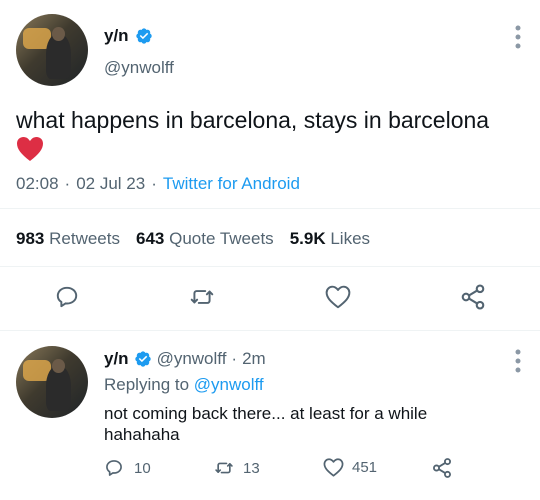 The width and height of the screenshot is (540, 500). What do you see at coordinates (254, 358) in the screenshot?
I see `reply-time-ago: 2m` at bounding box center [254, 358].